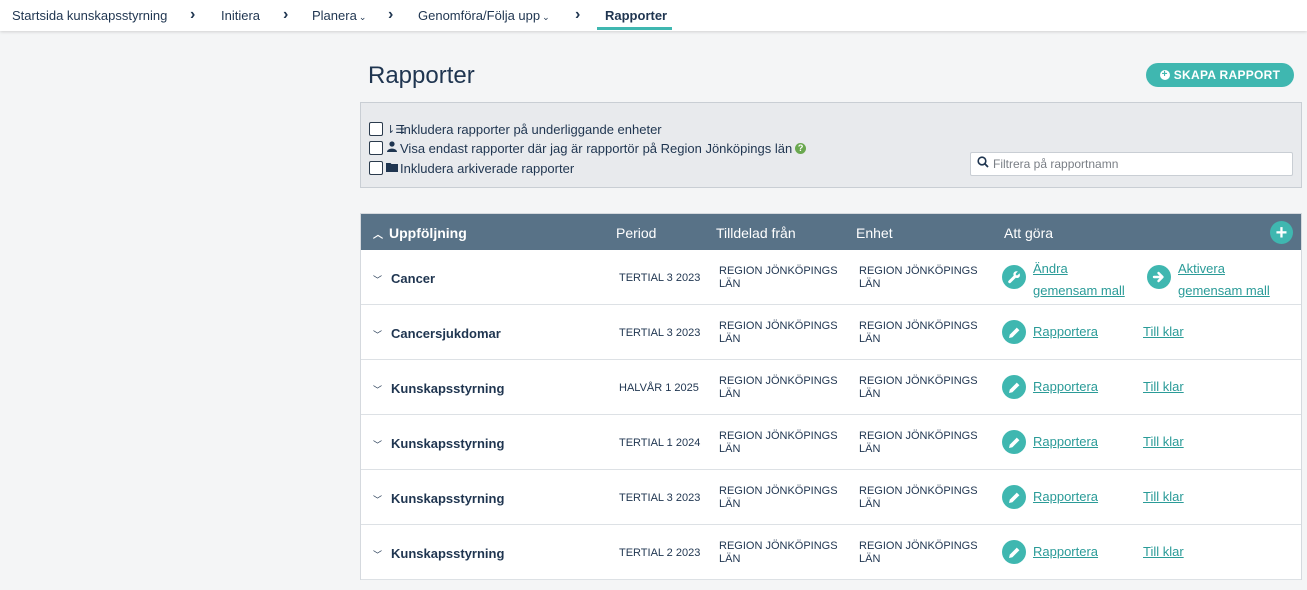 This screenshot has width=1307, height=590. I want to click on row-name: Cancersjukdomar, so click(446, 333).